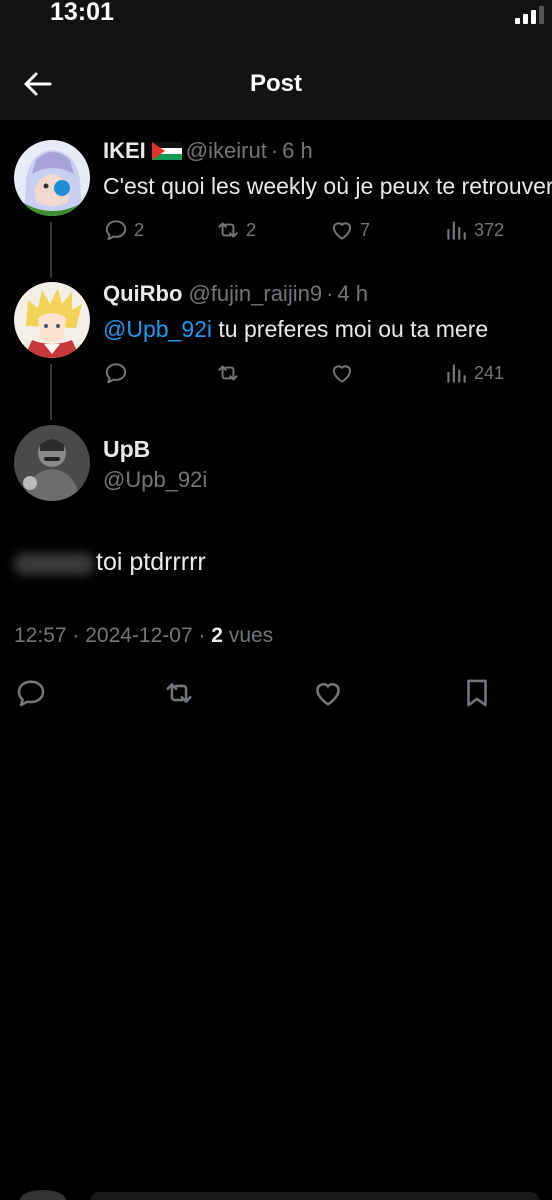 The image size is (552, 1200). Describe the element at coordinates (126, 449) in the screenshot. I see `author-name: UpB` at that location.